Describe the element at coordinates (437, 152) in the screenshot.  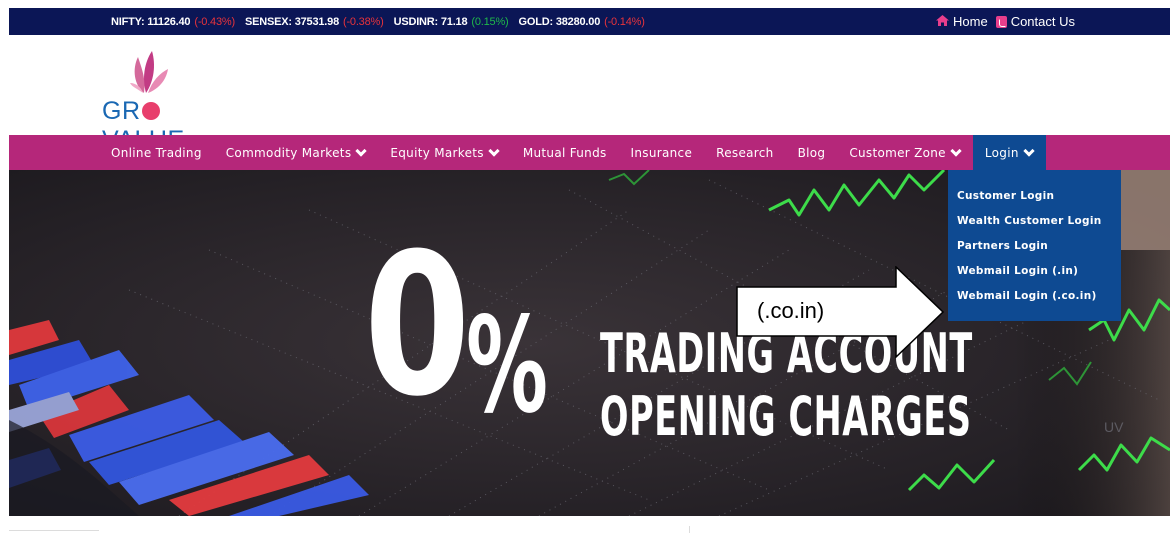
I see `nav-item-label: Equity Markets` at that location.